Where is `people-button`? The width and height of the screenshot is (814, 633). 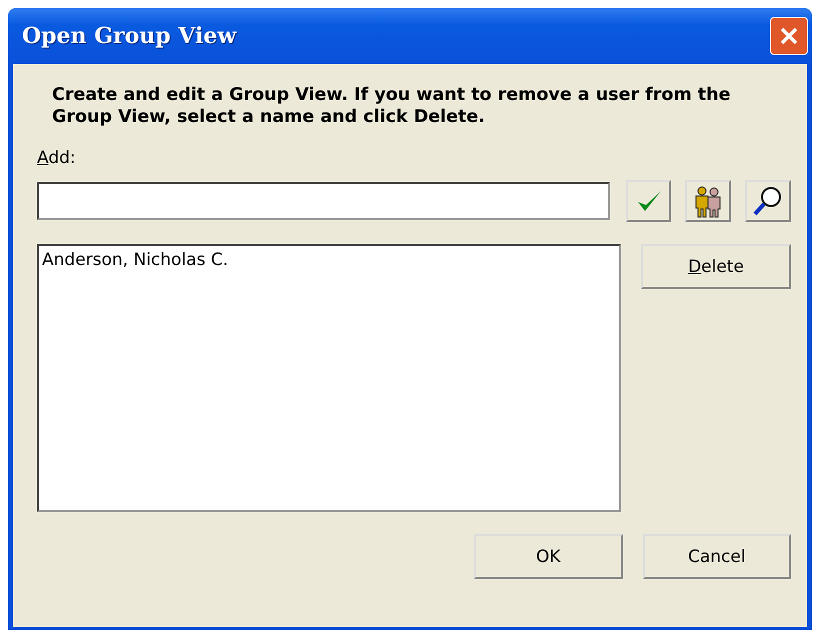 people-button is located at coordinates (708, 201).